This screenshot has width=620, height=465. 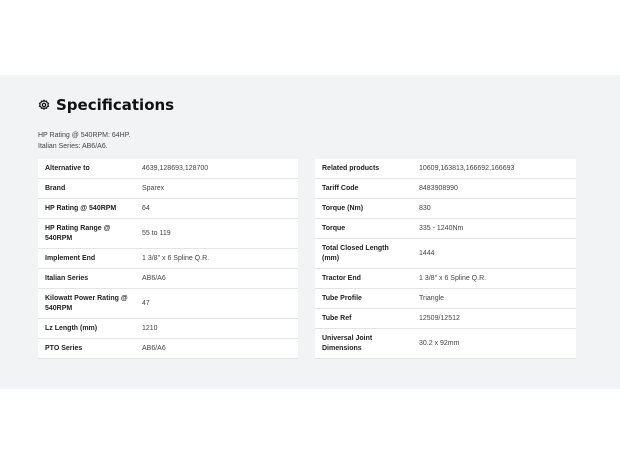 I want to click on spec-value: 64, so click(x=146, y=208).